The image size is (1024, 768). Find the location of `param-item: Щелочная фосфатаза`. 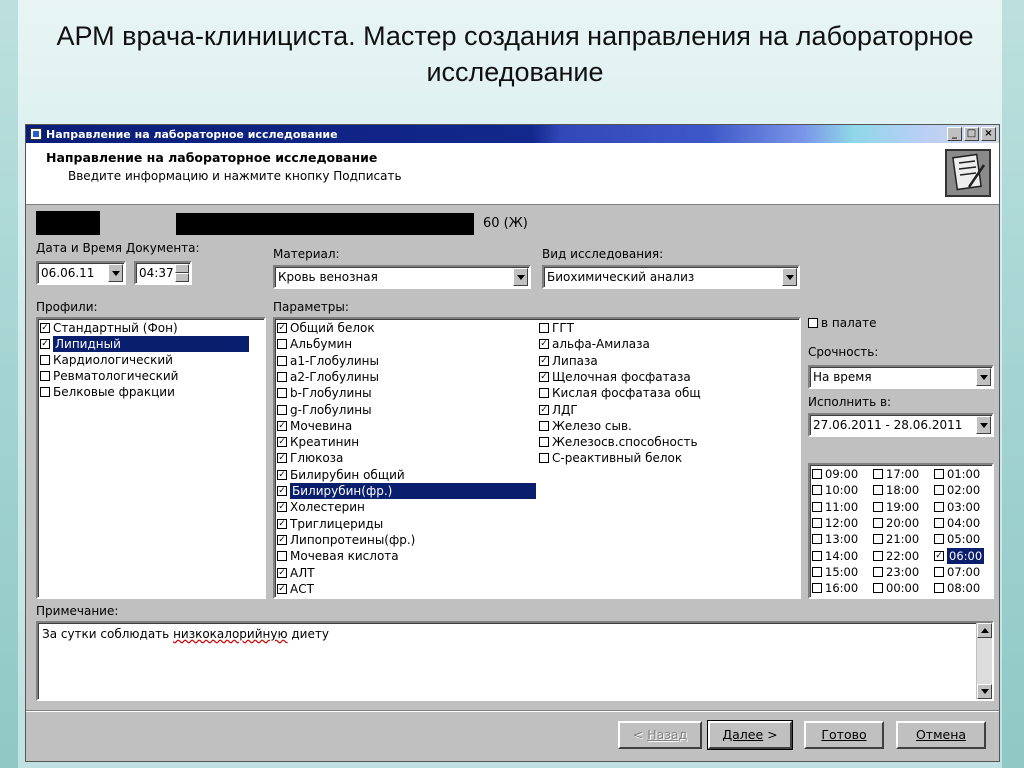

param-item: Щелочная фосфатаза is located at coordinates (615, 377).